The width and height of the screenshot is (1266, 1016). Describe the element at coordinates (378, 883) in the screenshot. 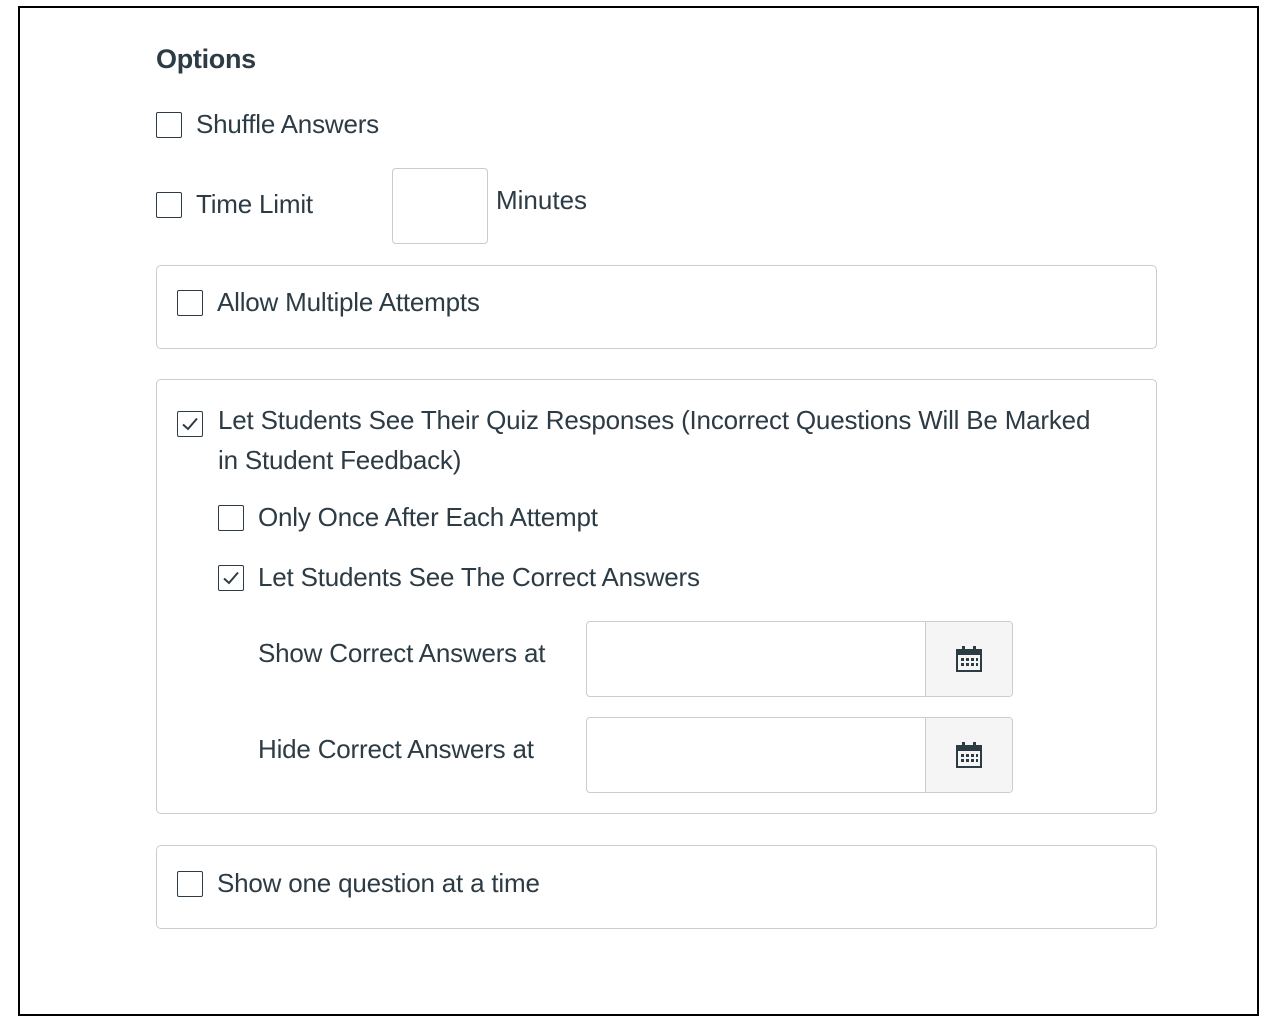

I see `one-question-label: Show one question at a time` at that location.